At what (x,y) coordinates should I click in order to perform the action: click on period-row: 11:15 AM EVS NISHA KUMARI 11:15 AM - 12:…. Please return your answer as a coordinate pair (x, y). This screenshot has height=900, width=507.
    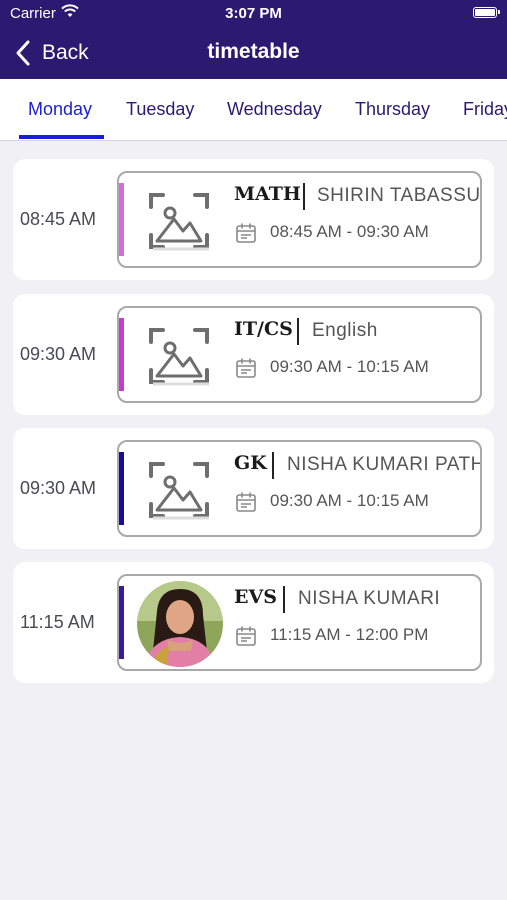
    Looking at the image, I should click on (253, 622).